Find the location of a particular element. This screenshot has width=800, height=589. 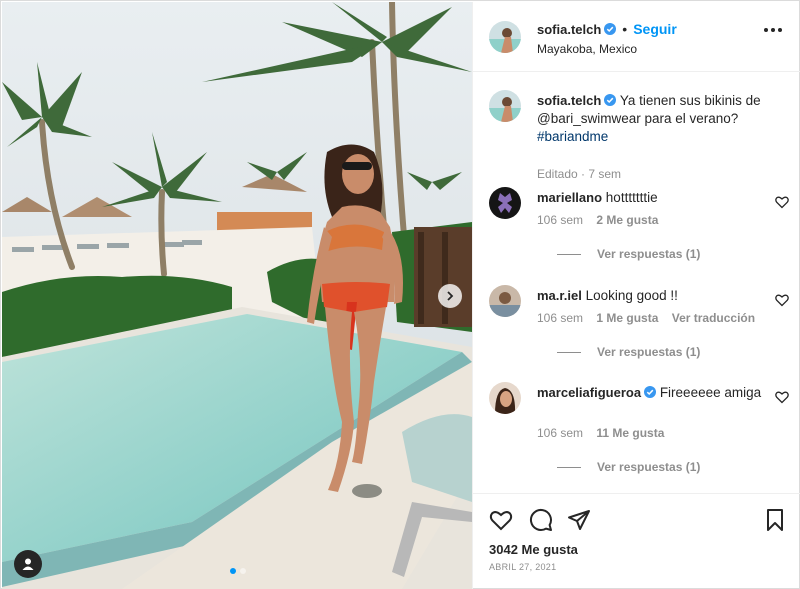

chevron-right-icon is located at coordinates (450, 296).